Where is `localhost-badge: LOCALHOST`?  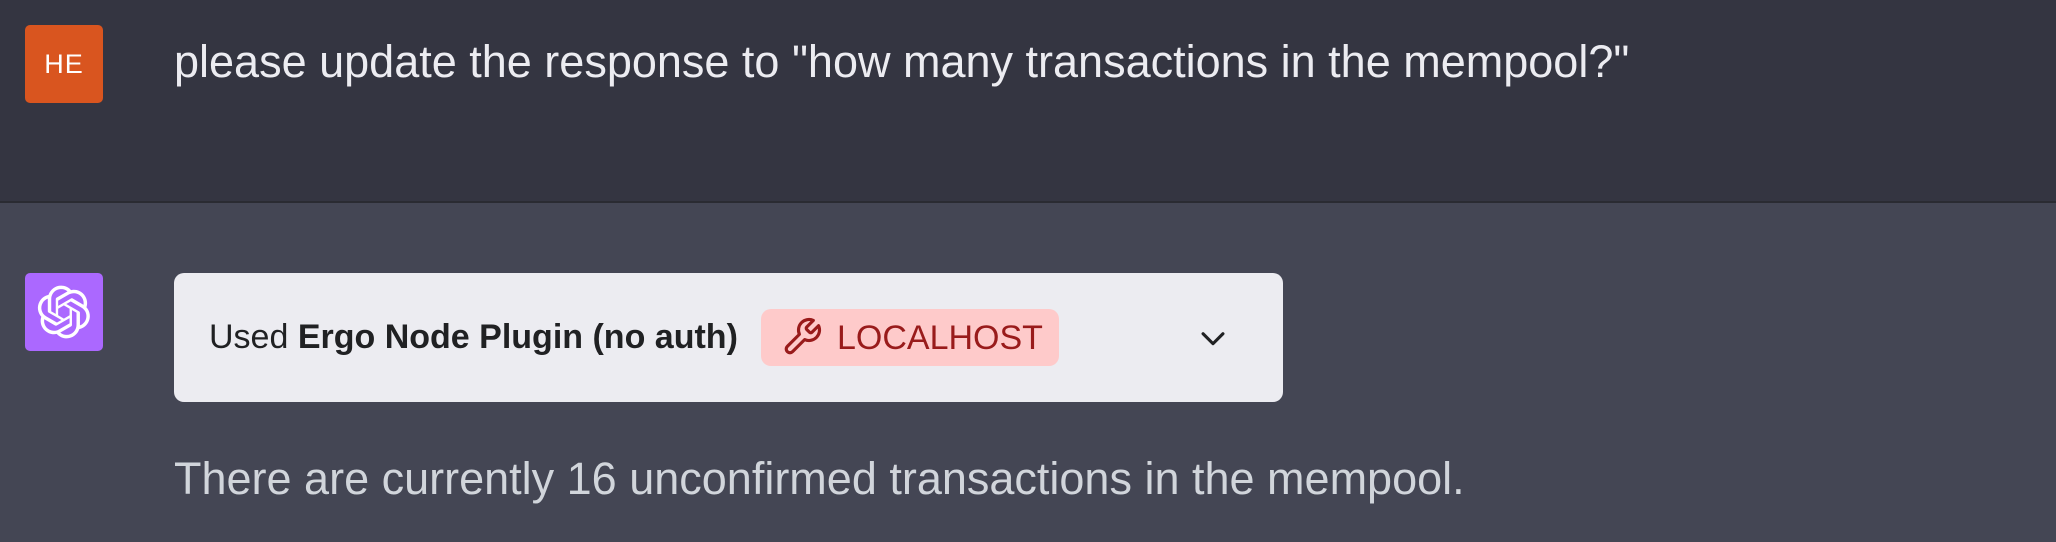 localhost-badge: LOCALHOST is located at coordinates (910, 337).